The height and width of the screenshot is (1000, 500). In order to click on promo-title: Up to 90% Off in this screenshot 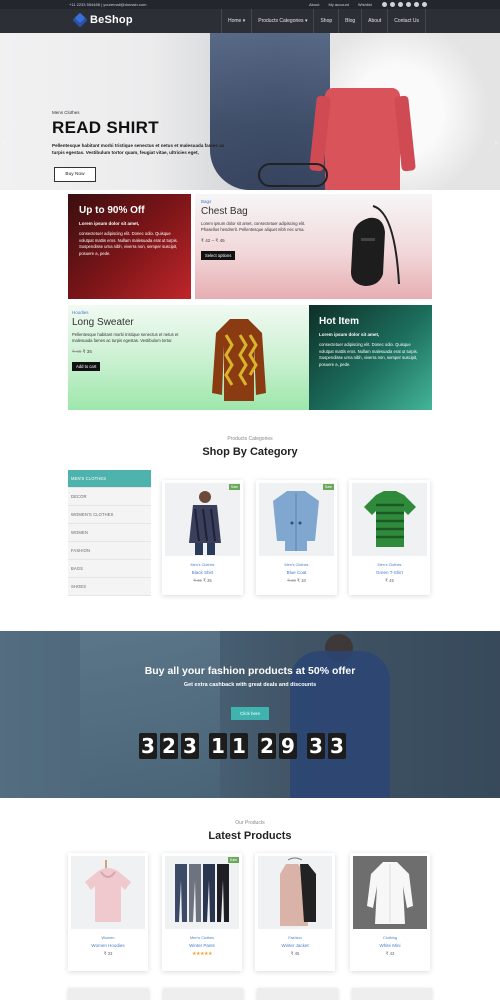, I will do `click(112, 210)`.